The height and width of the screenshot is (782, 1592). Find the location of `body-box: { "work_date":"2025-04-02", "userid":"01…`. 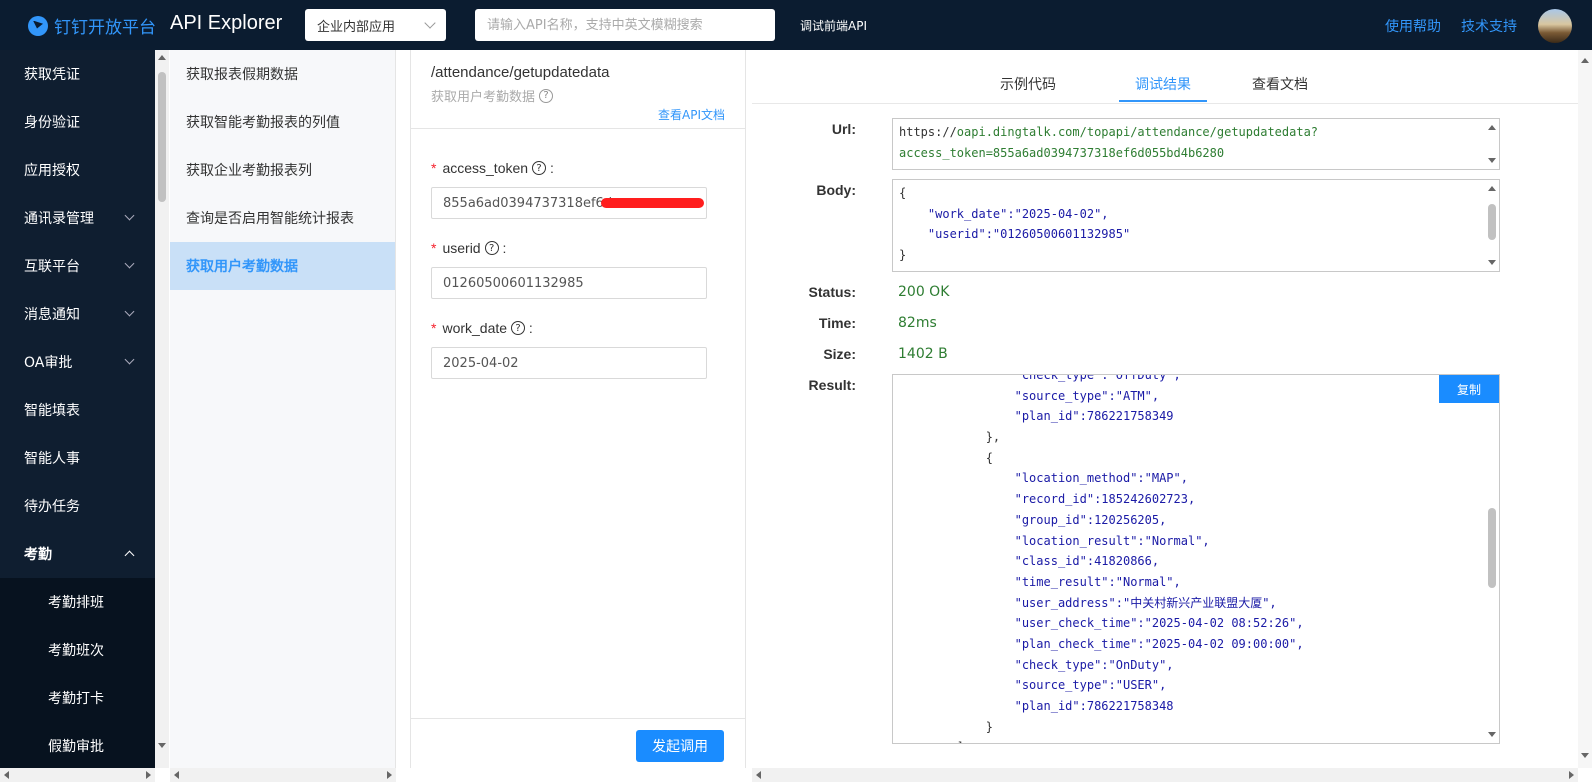

body-box: { "work_date":"2025-04-02", "userid":"01… is located at coordinates (1196, 225).